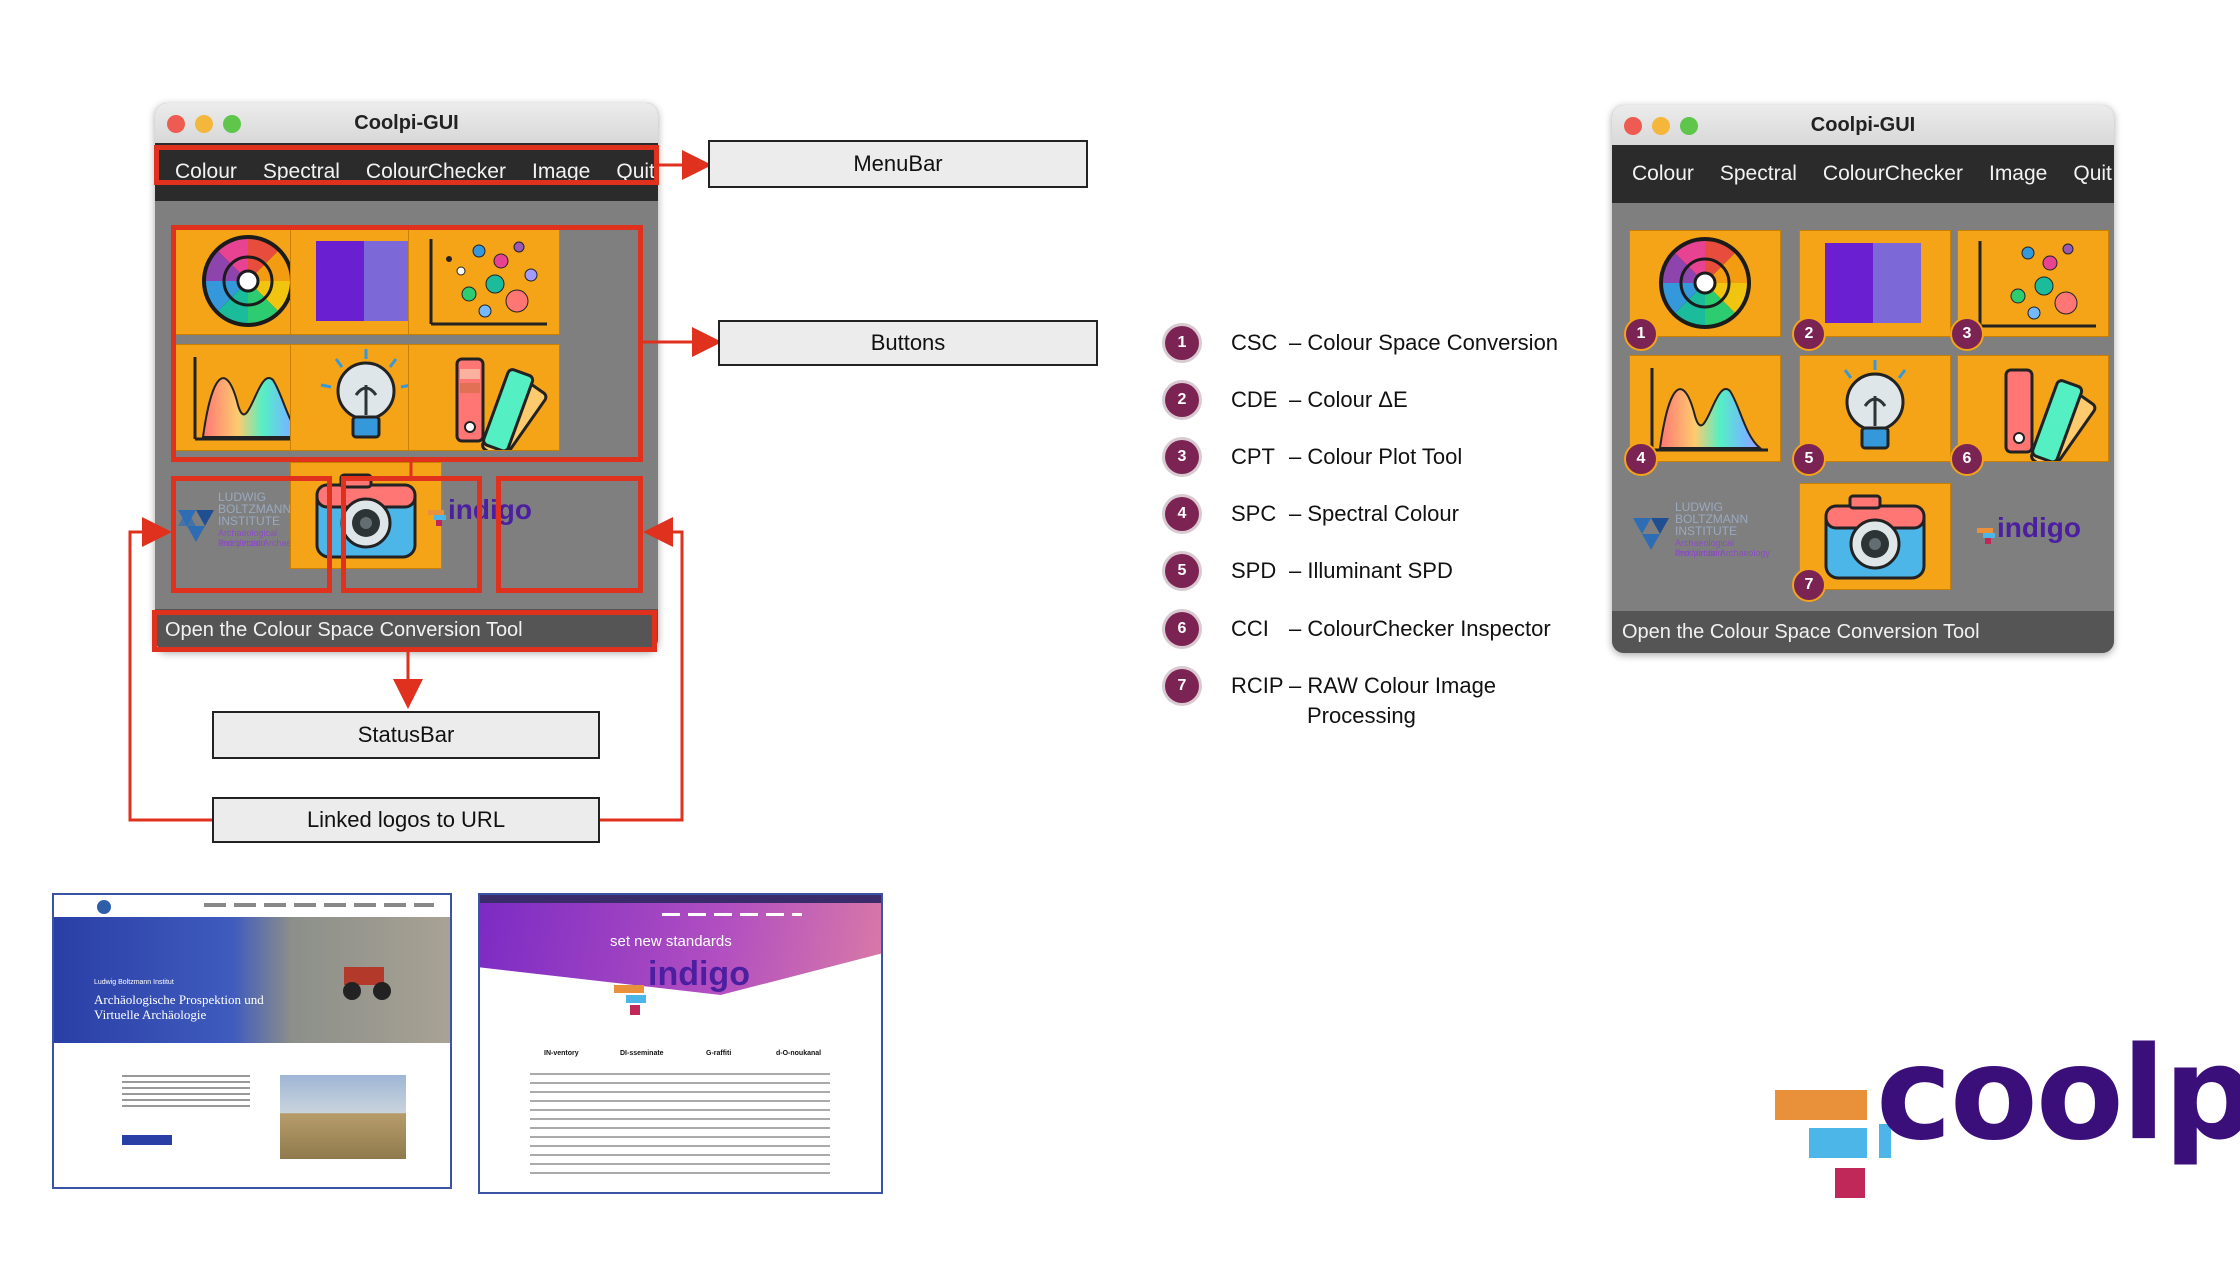 This screenshot has width=2240, height=1262. What do you see at coordinates (147, 1140) in the screenshot?
I see `lbi-site-button` at bounding box center [147, 1140].